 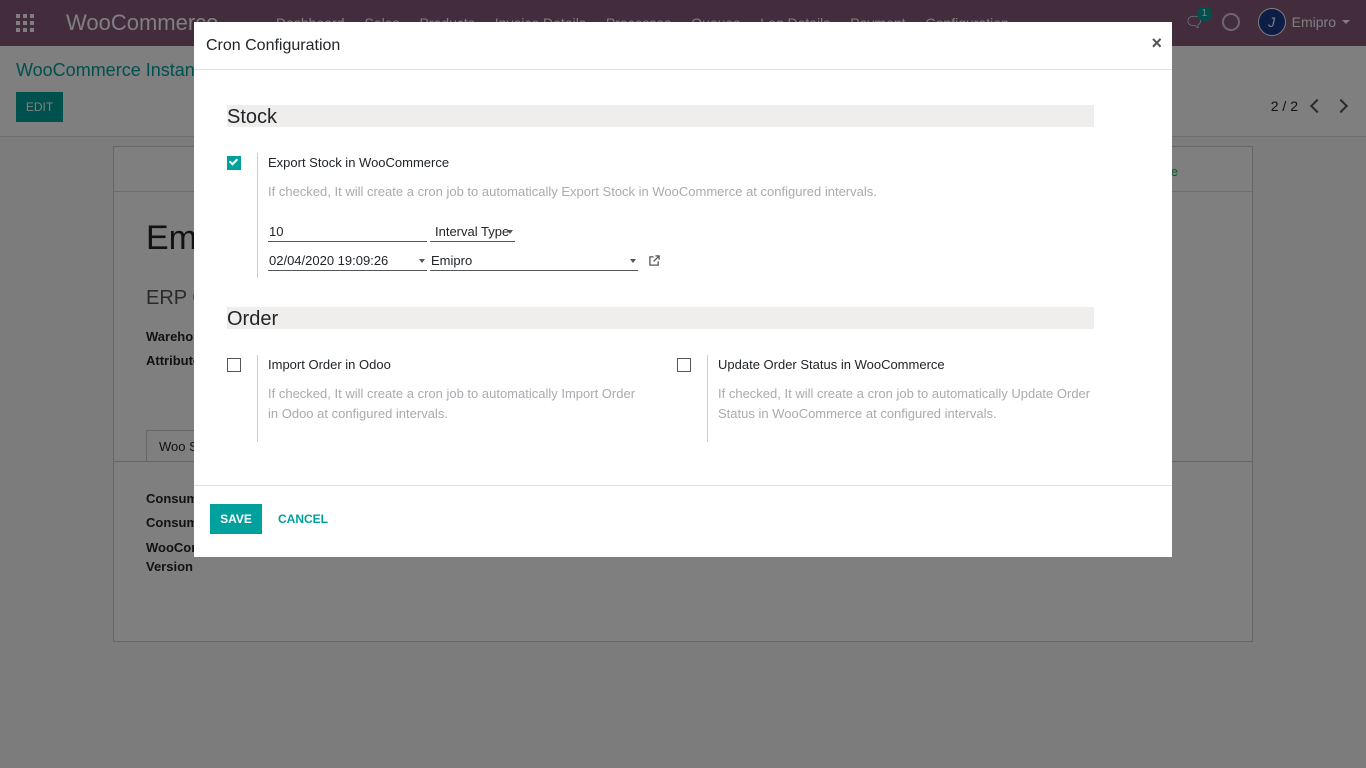 What do you see at coordinates (660, 318) in the screenshot?
I see `section-title-order: Order` at bounding box center [660, 318].